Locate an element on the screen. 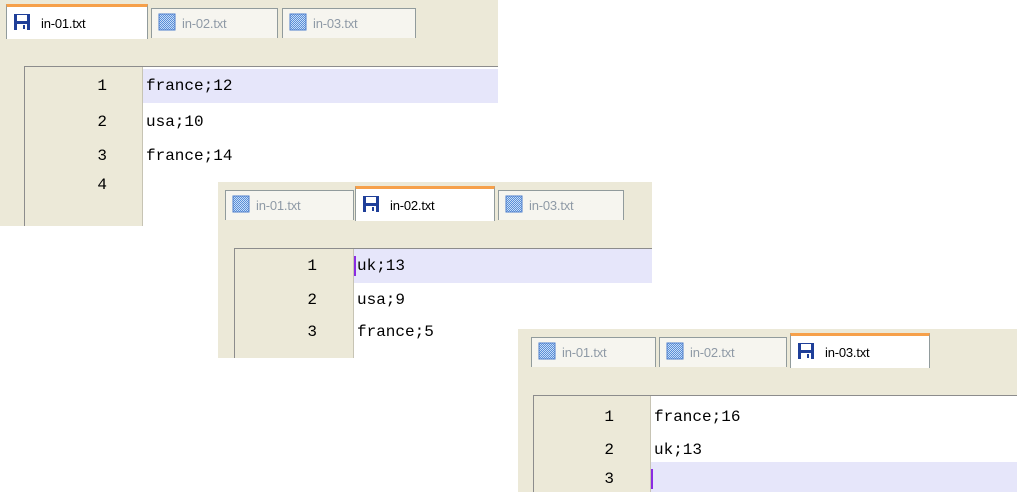 This screenshot has height=492, width=1017. code-line-text: usa;10 is located at coordinates (175, 122).